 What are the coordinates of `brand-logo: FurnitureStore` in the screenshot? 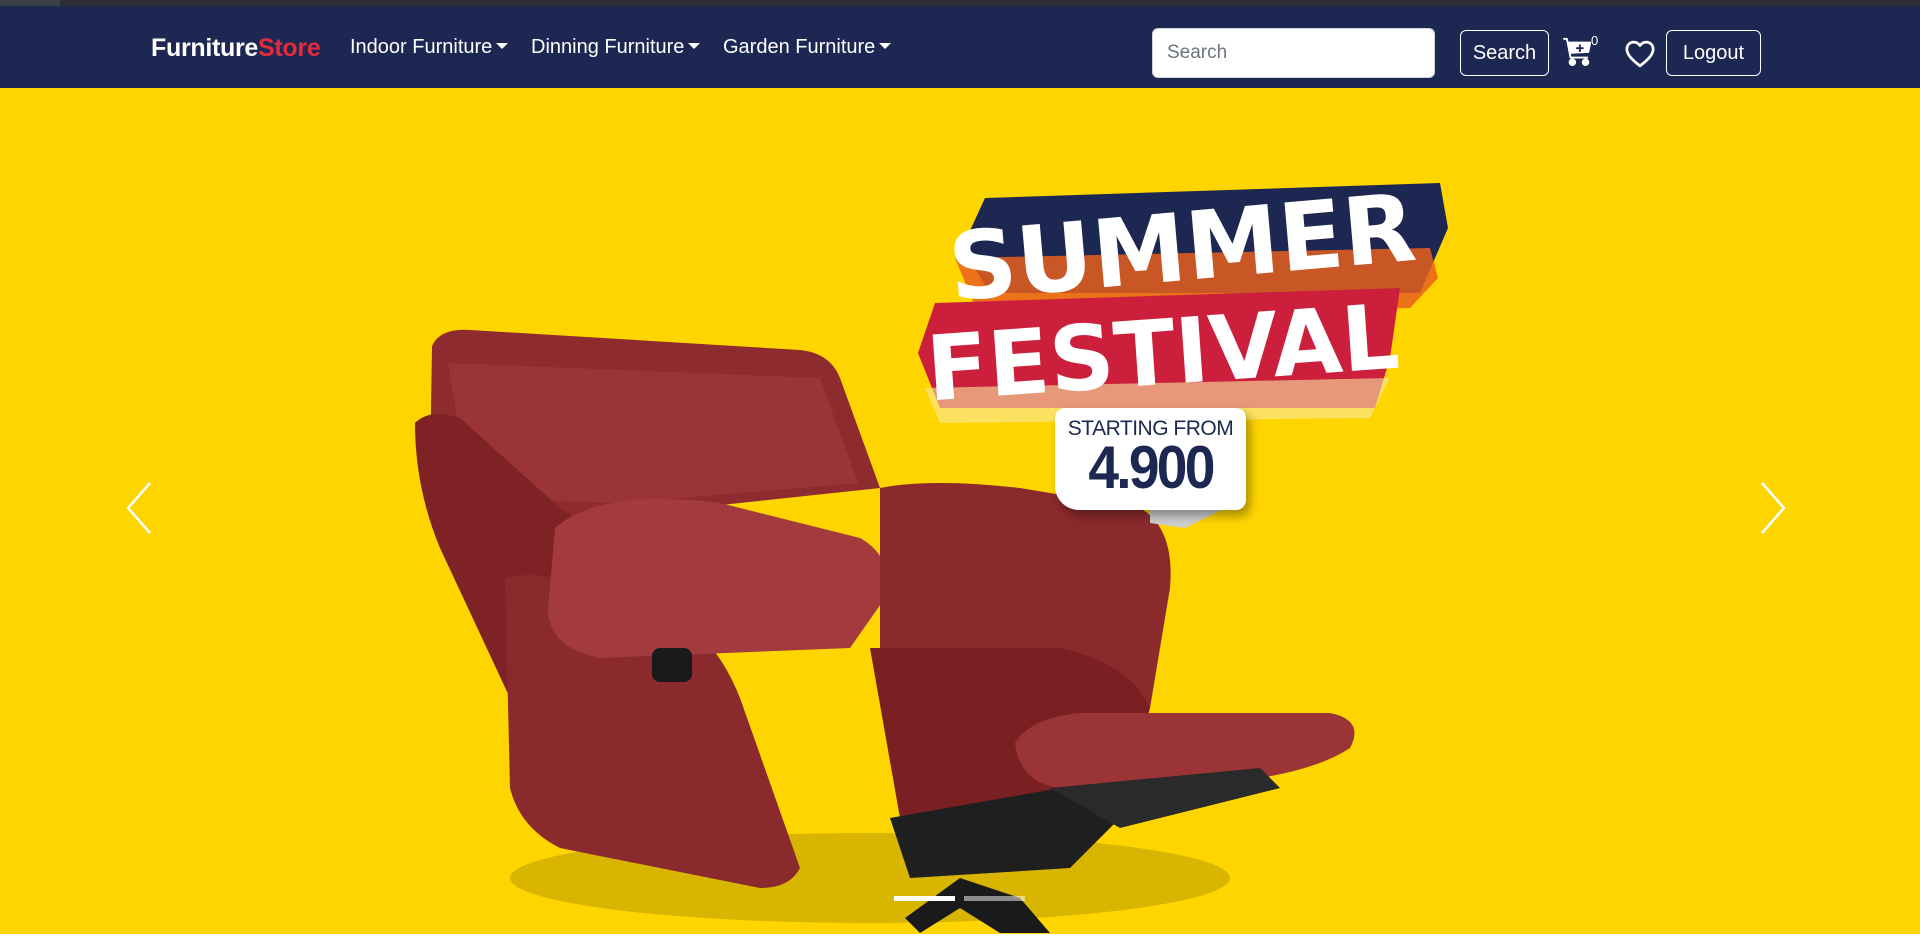 It's located at (236, 48).